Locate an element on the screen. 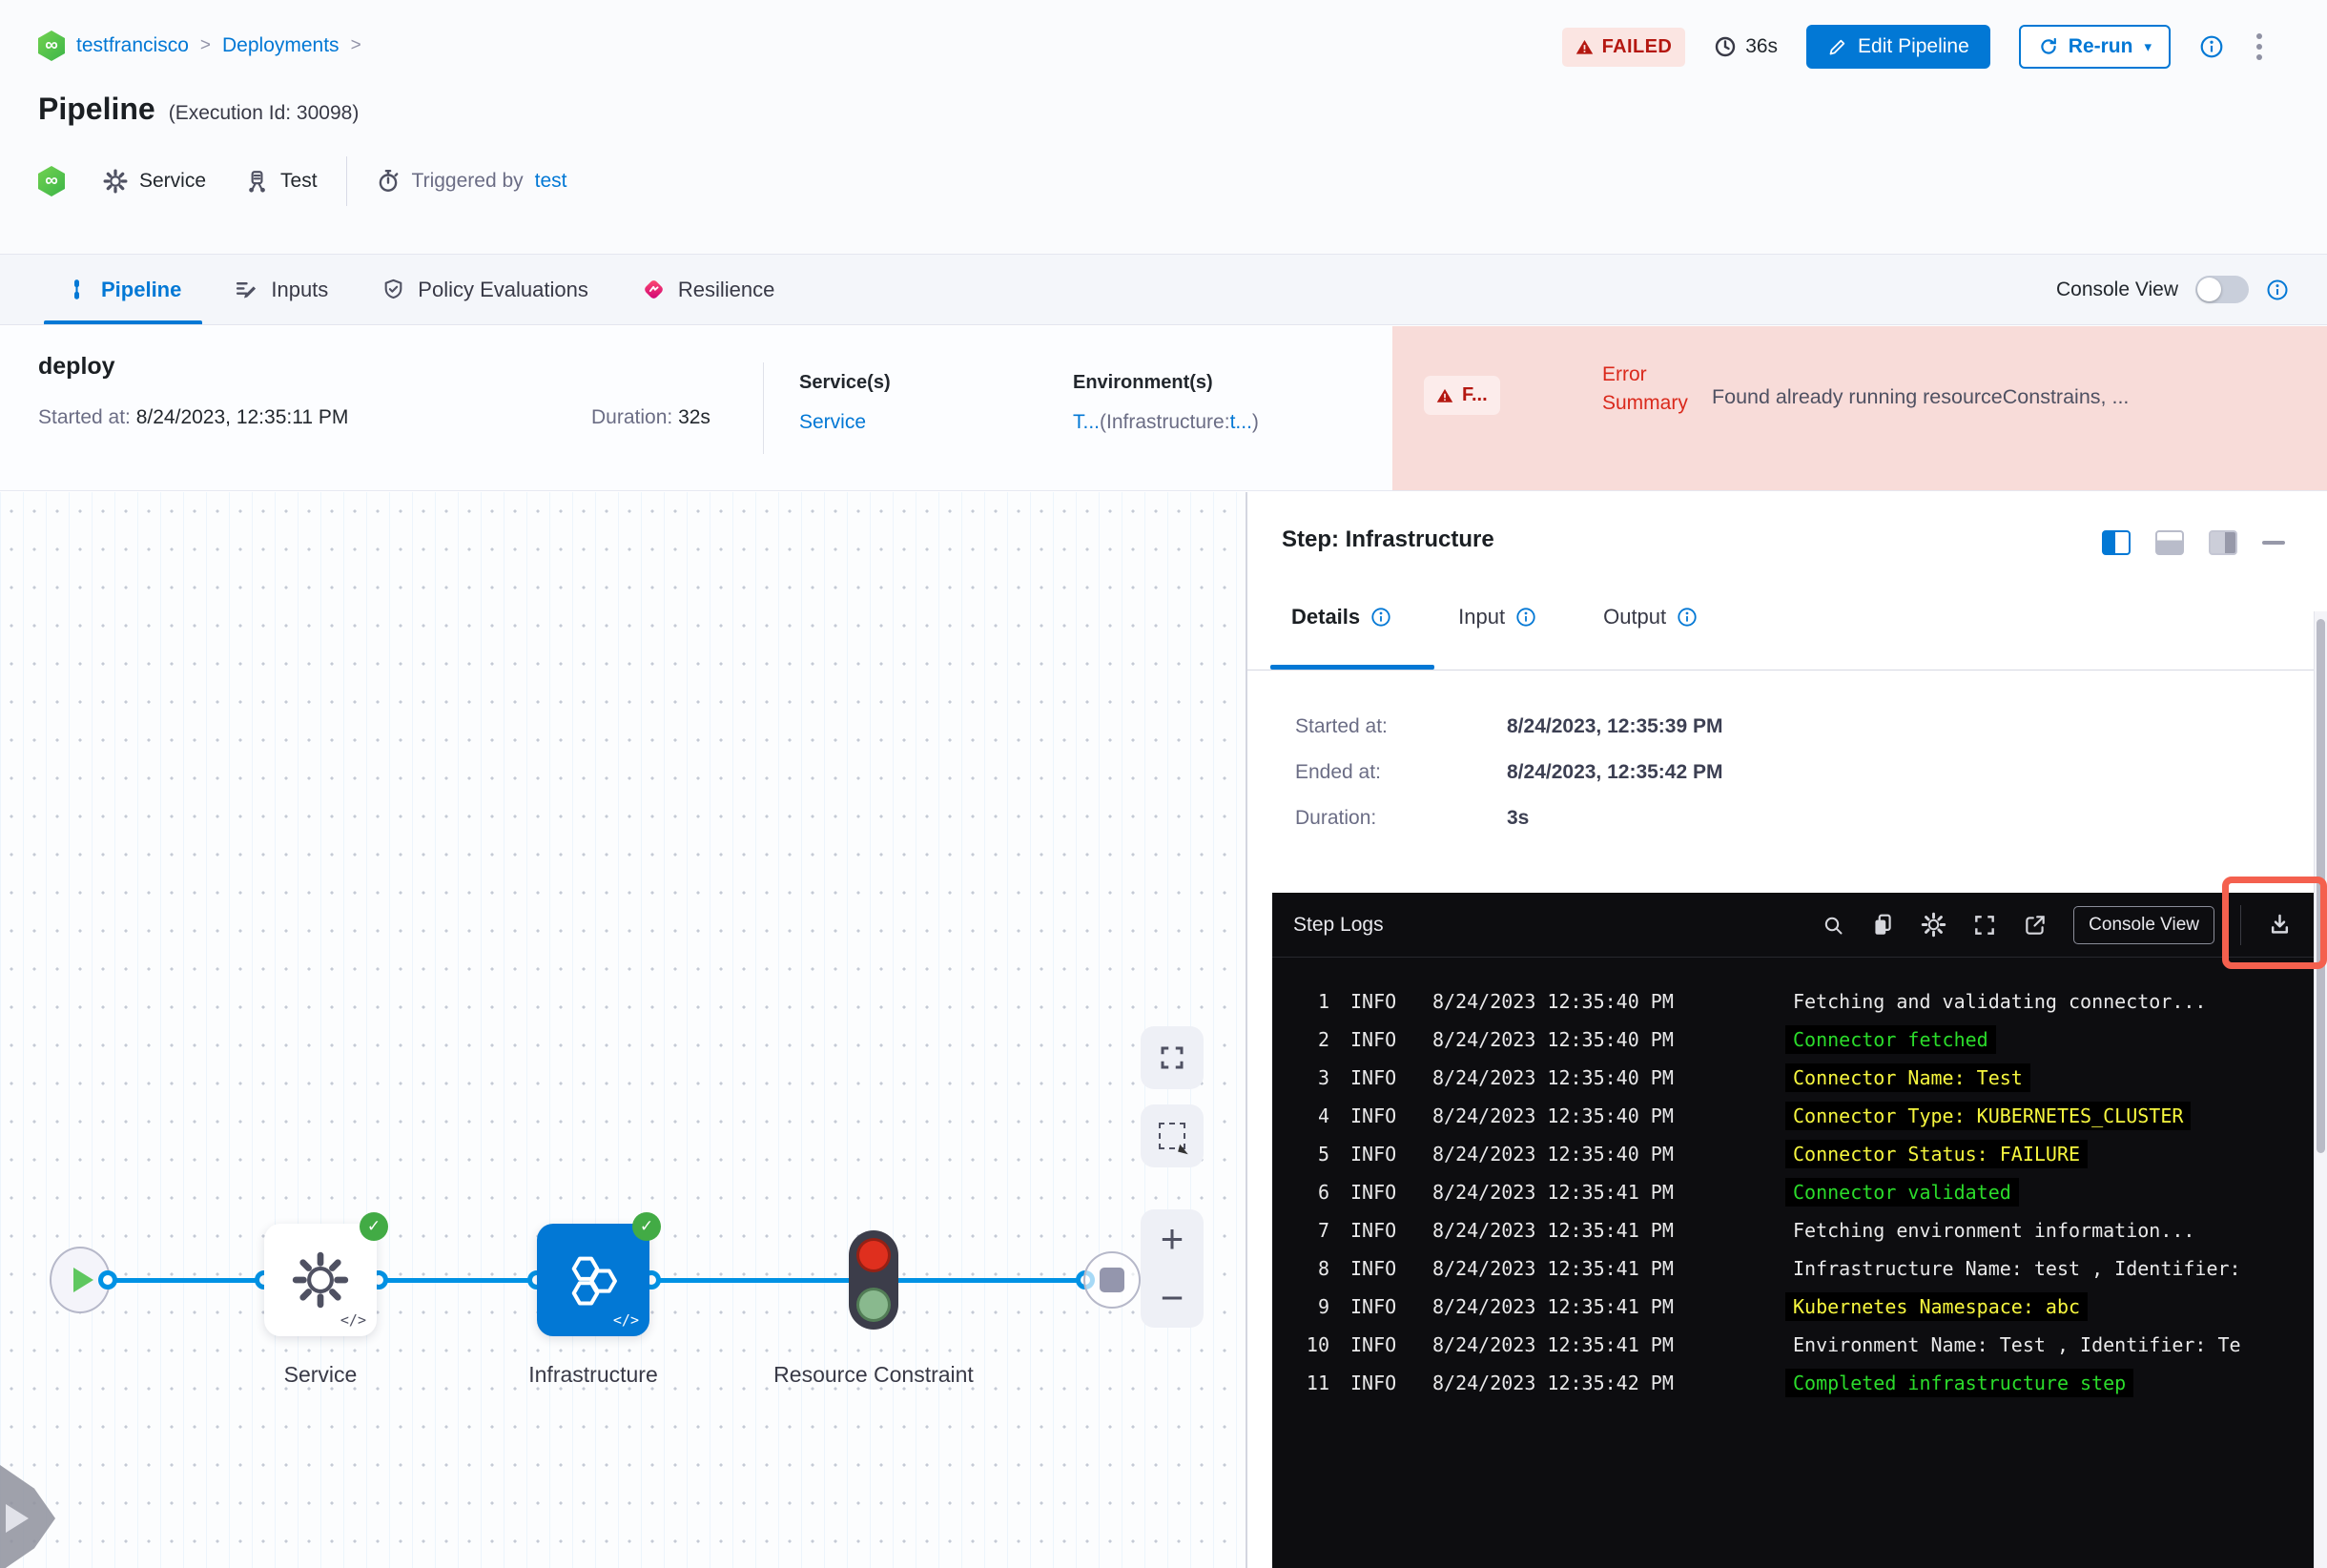 This screenshot has height=1568, width=2327. canvas-zoom-panel: + − is located at coordinates (1172, 1268).